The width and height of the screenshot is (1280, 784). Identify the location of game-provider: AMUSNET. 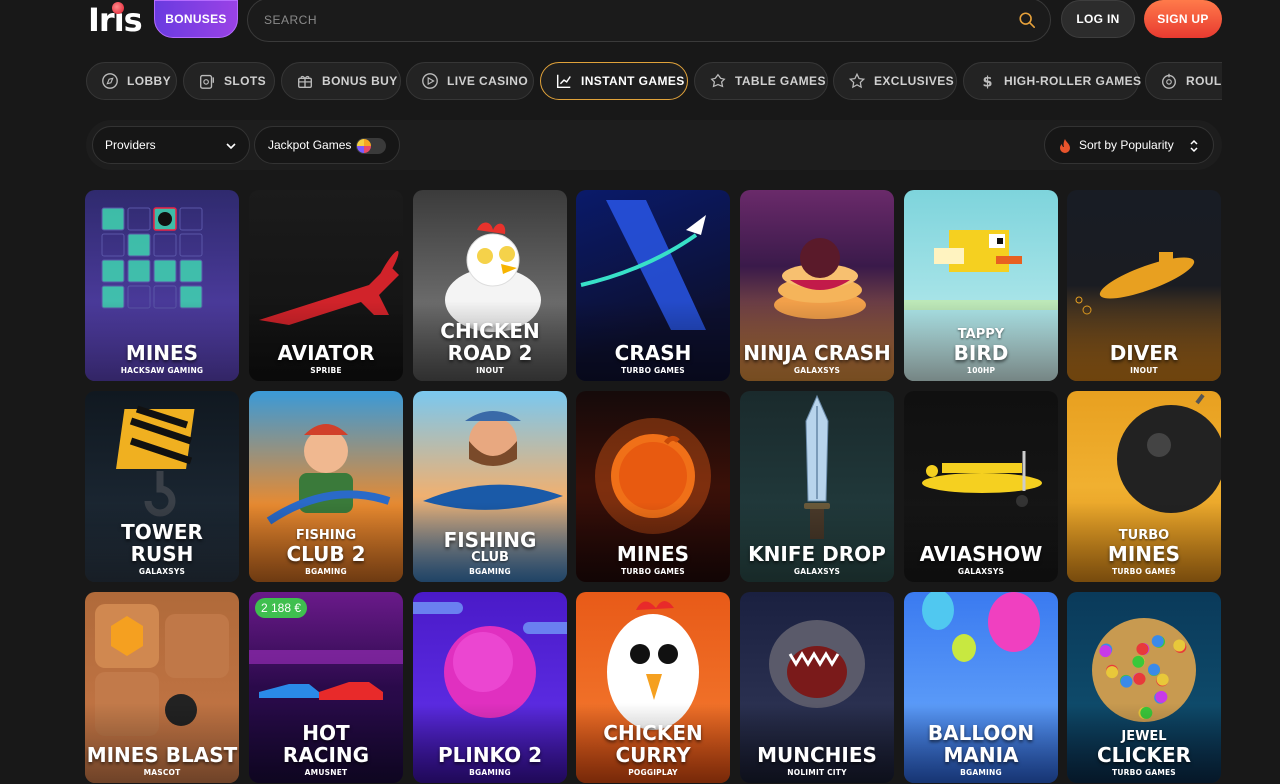
(326, 772).